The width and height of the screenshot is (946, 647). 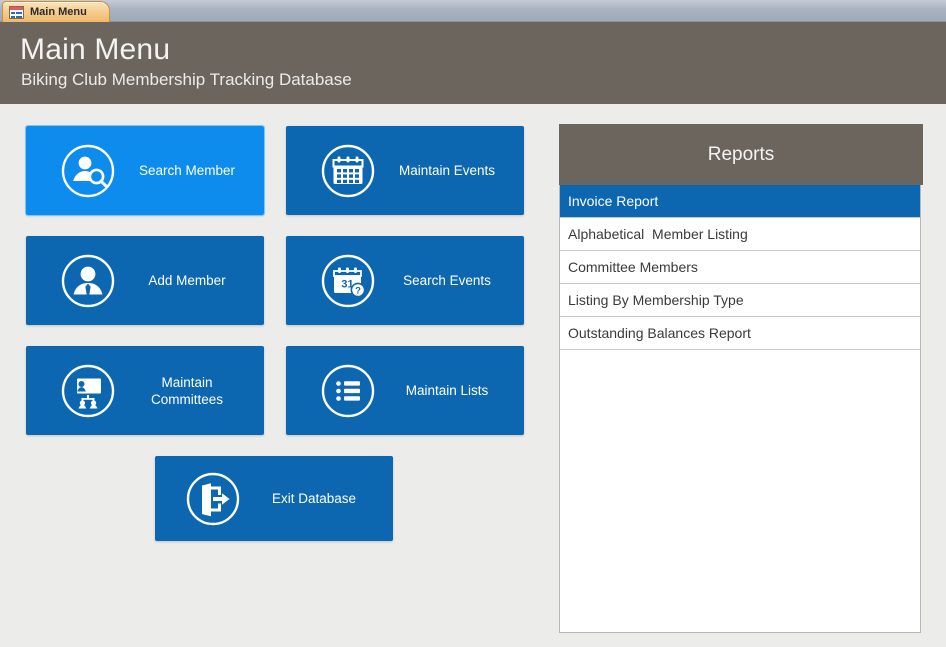 I want to click on person-search-icon, so click(x=88, y=171).